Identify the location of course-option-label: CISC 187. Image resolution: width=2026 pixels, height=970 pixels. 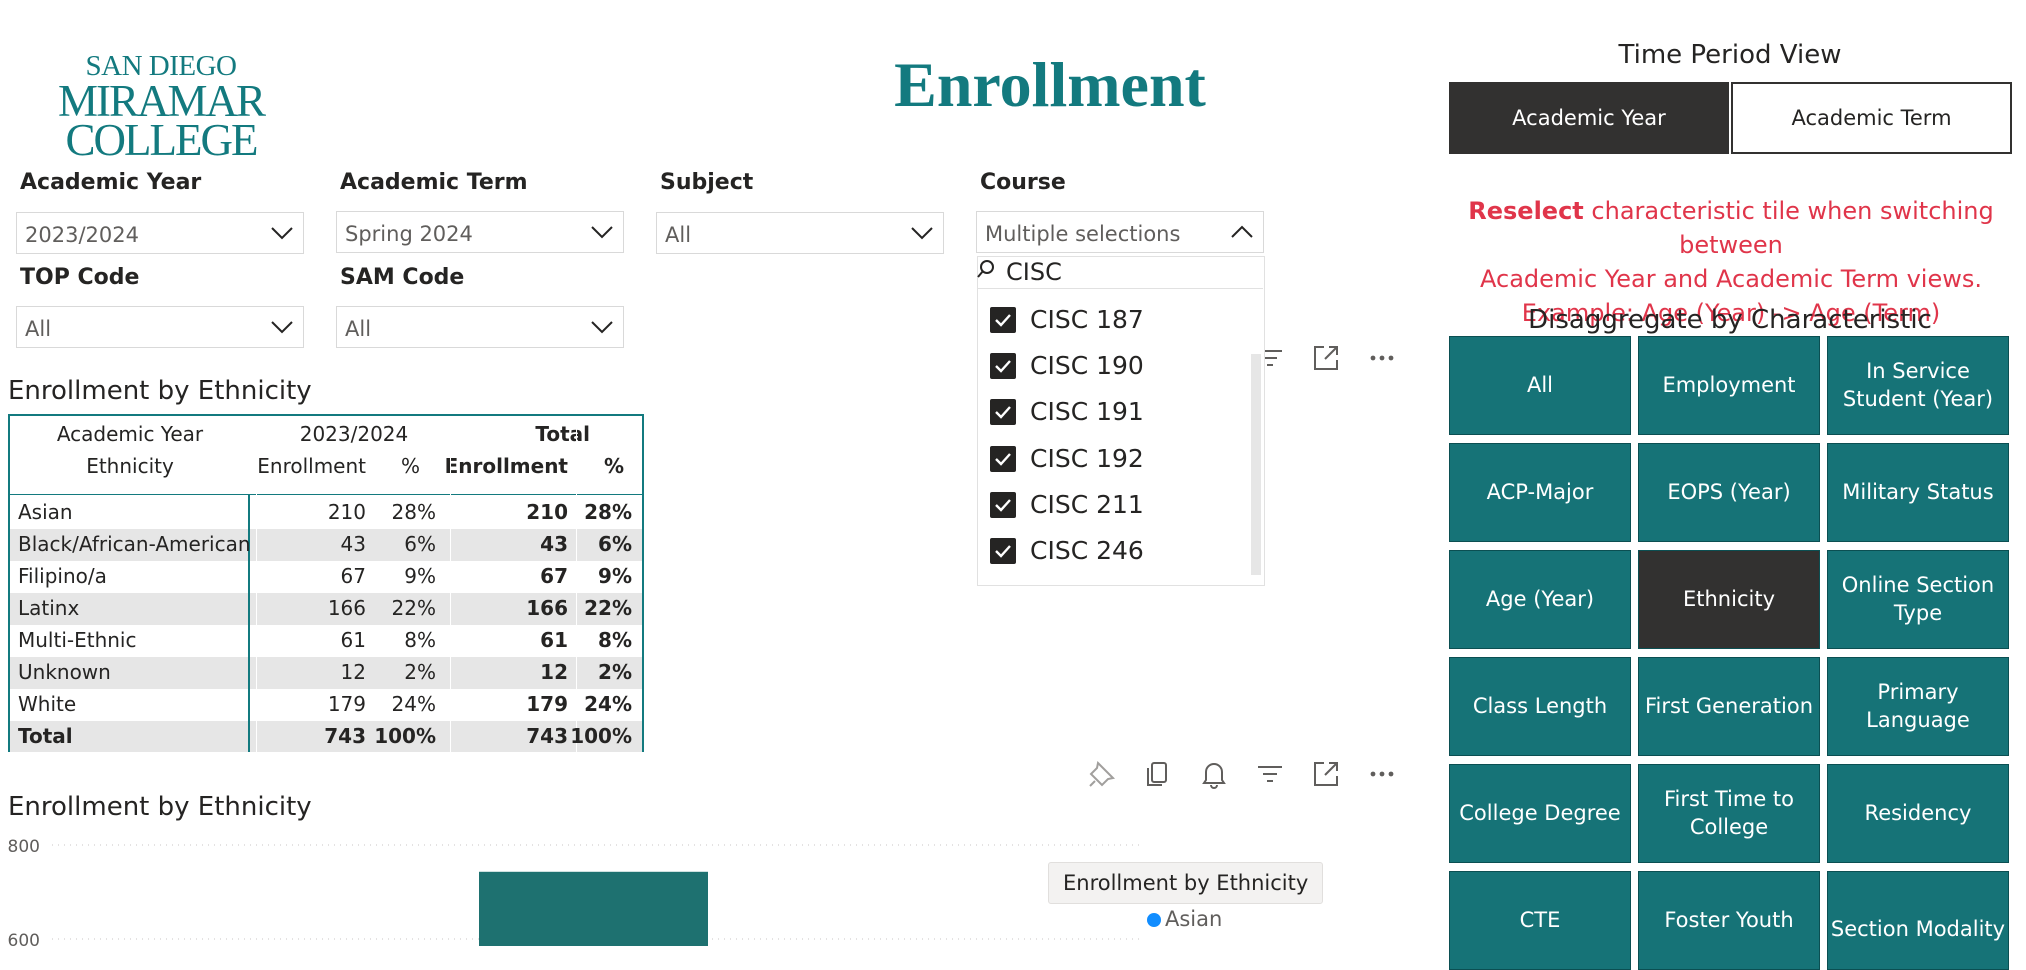
(1087, 319).